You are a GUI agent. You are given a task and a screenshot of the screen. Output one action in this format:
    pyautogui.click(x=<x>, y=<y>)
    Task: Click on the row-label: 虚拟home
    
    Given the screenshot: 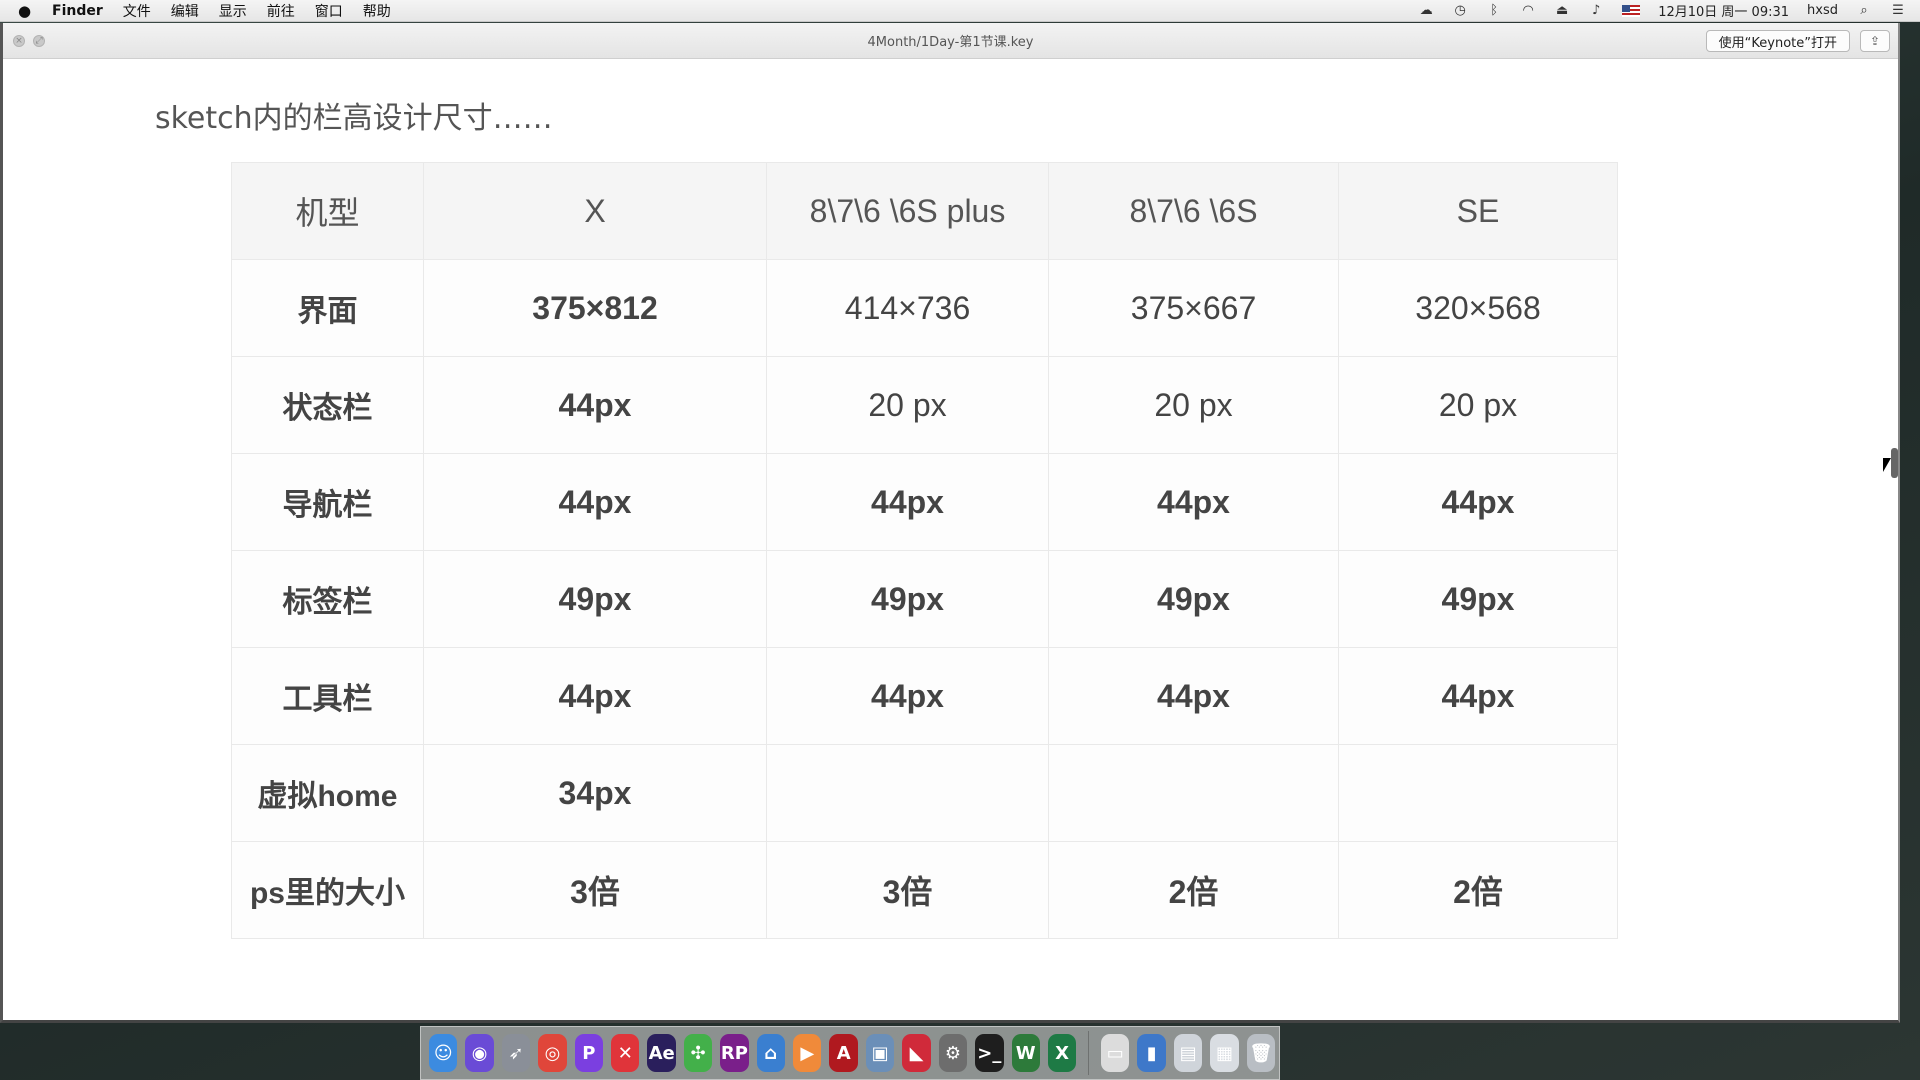 What is the action you would take?
    pyautogui.click(x=327, y=793)
    